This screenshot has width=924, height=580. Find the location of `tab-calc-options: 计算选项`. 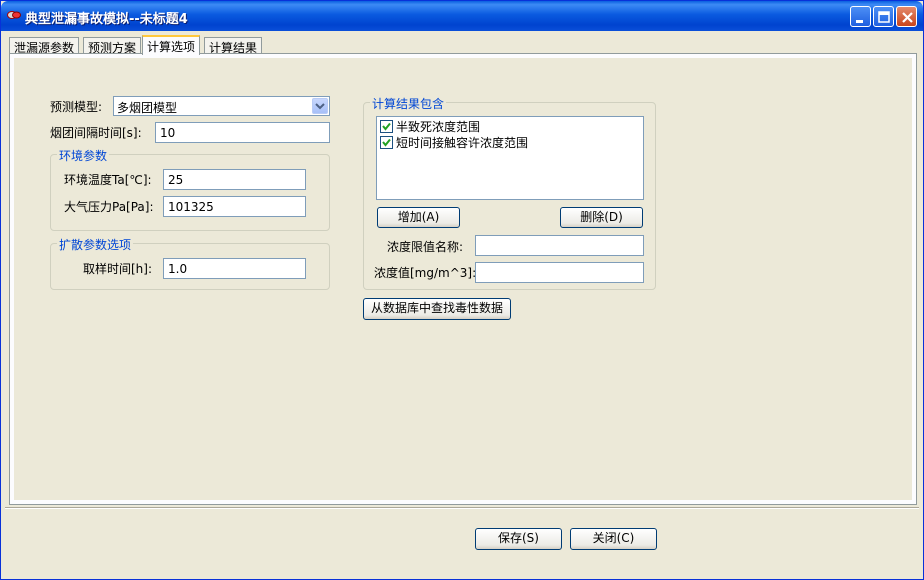

tab-calc-options: 计算选项 is located at coordinates (171, 45).